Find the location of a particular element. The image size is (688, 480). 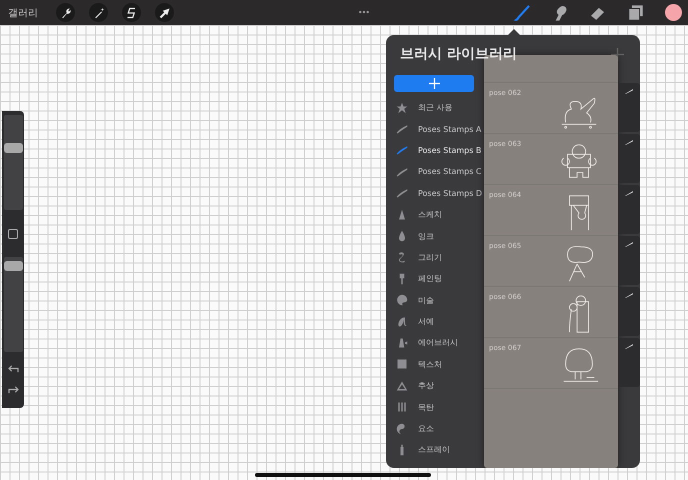

wrench-icon is located at coordinates (66, 12).